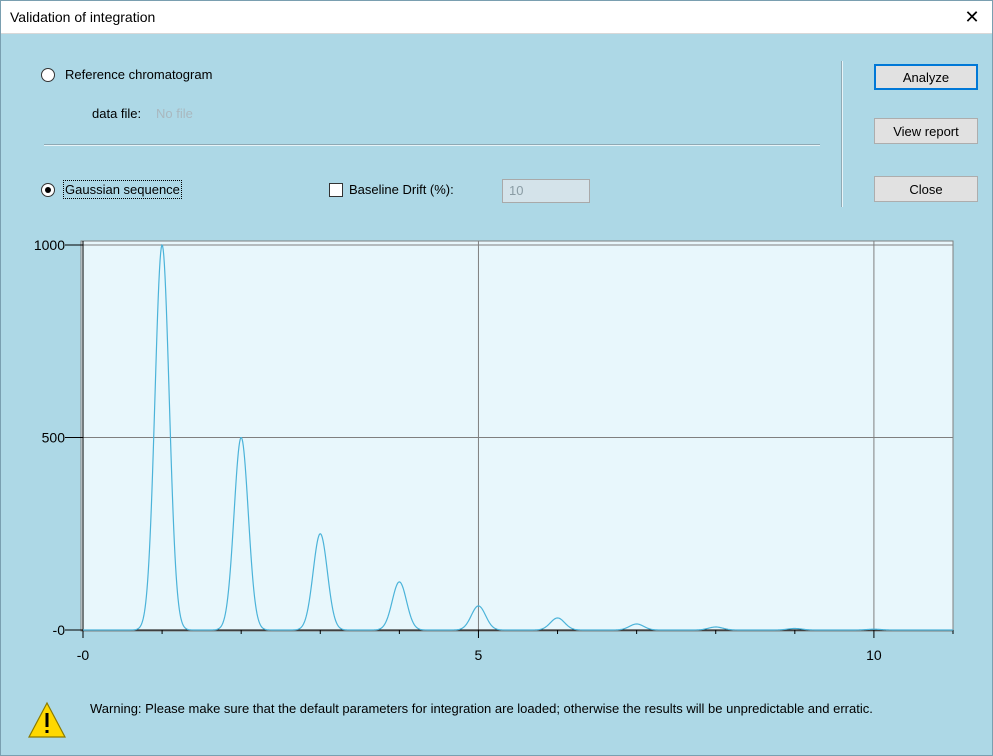 This screenshot has height=756, width=993. I want to click on x-tick-label: 10, so click(874, 655).